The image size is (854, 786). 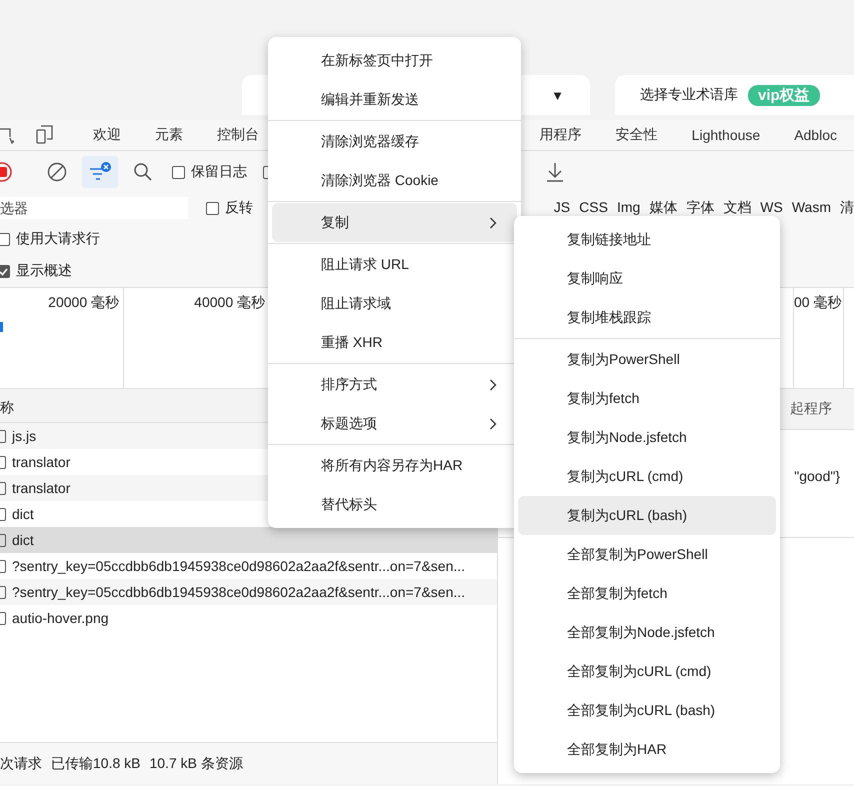 What do you see at coordinates (83, 302) in the screenshot?
I see `timeline-tick: 20000 毫秒` at bounding box center [83, 302].